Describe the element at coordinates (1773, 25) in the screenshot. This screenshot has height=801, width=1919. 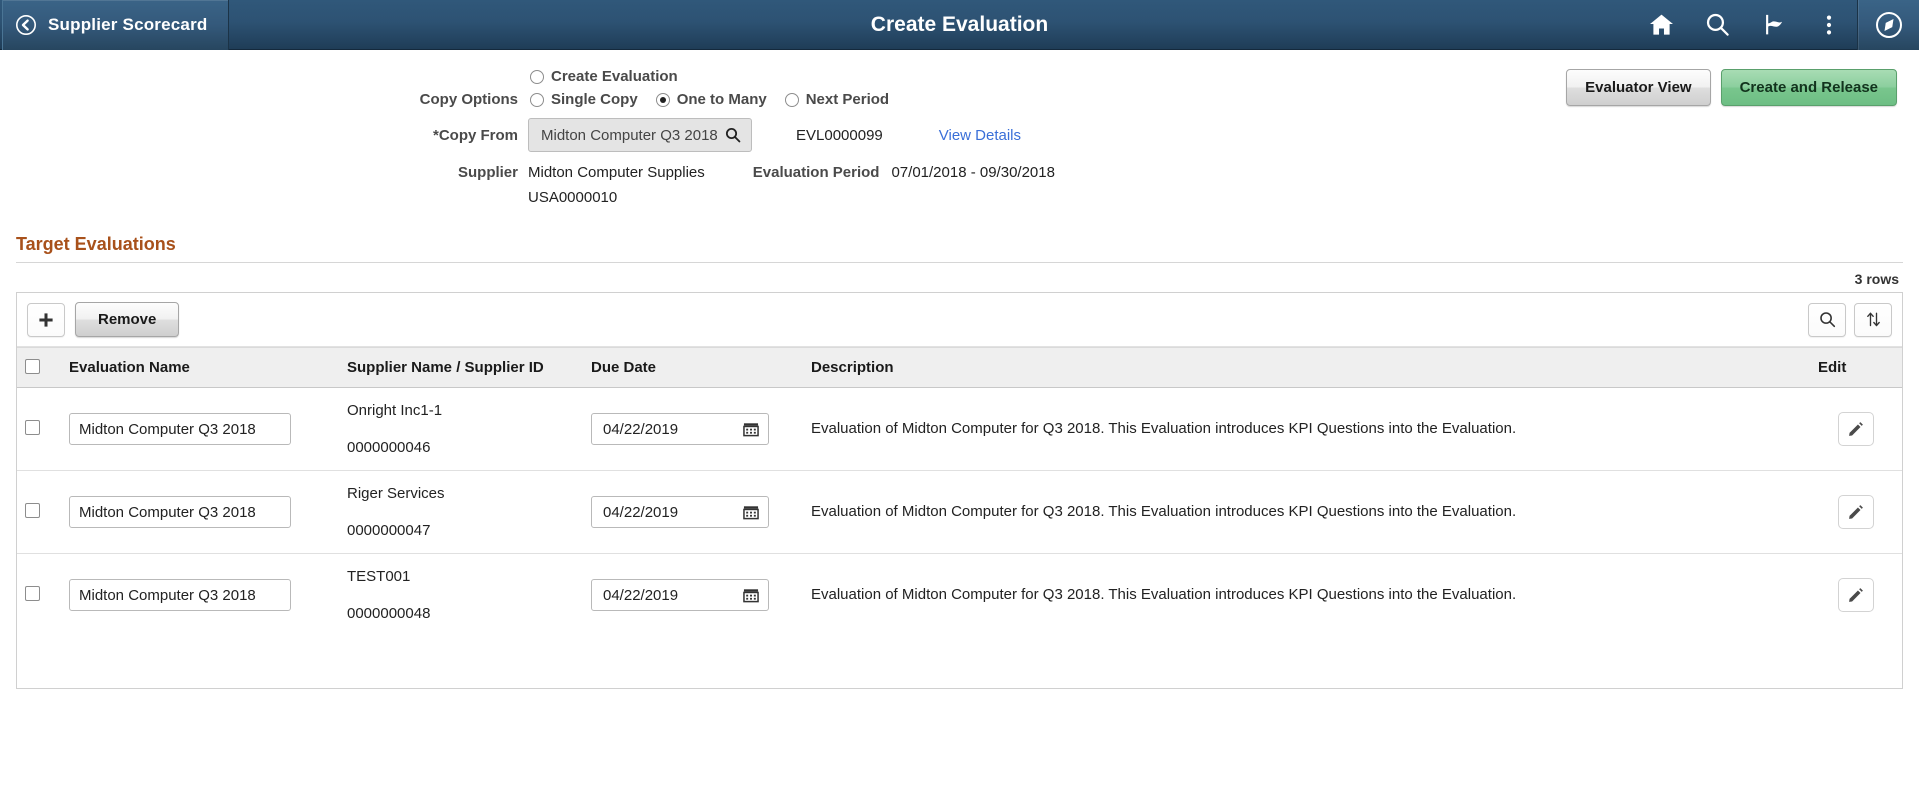
I see `notification-flag-icon` at that location.